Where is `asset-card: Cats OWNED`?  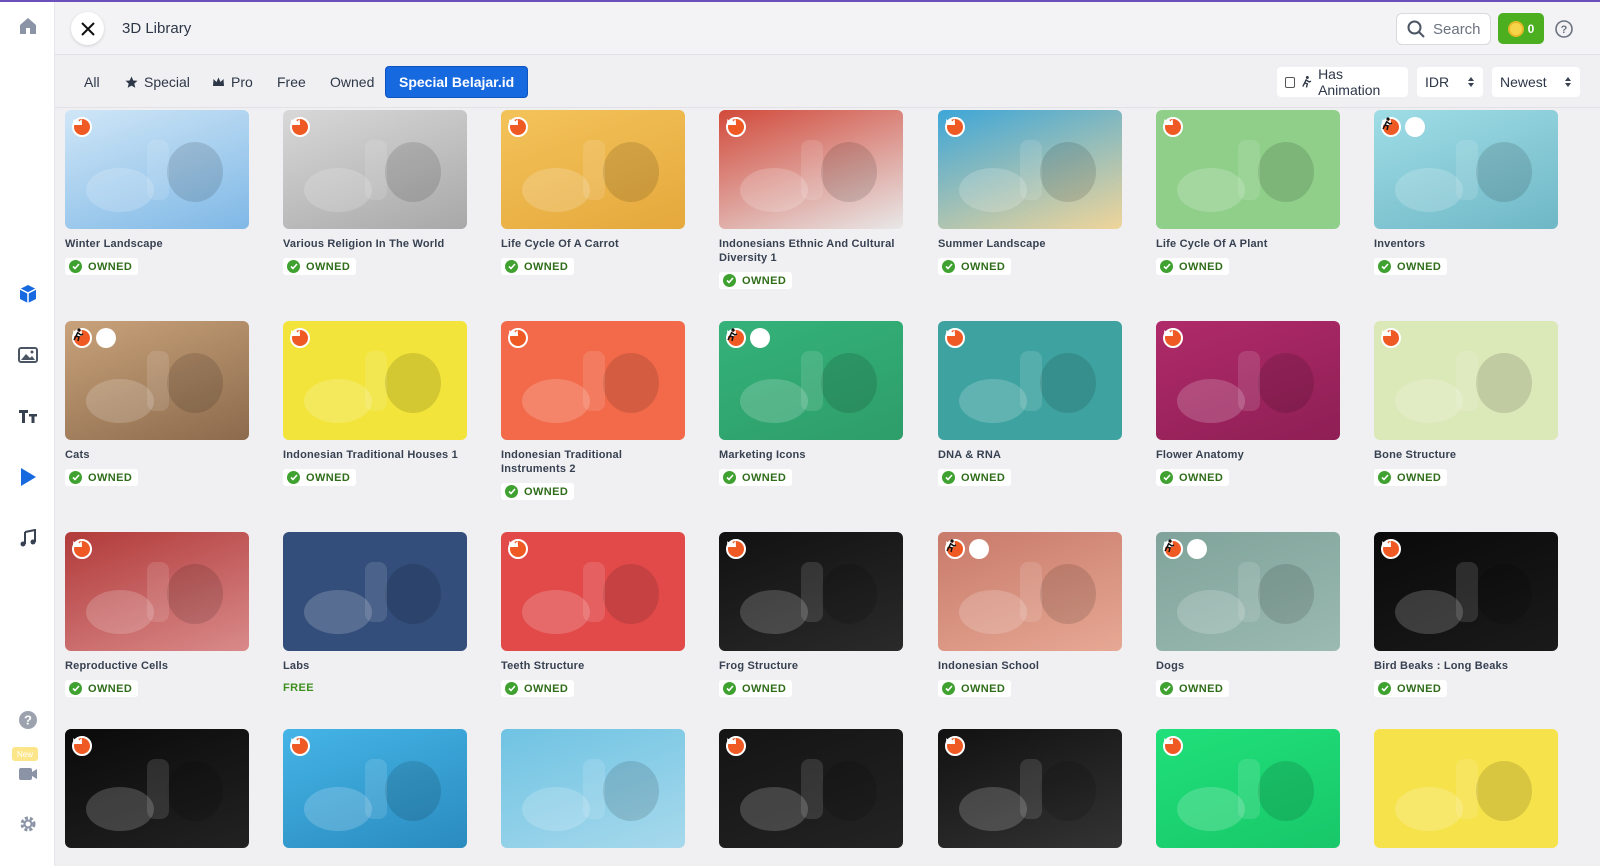 asset-card: Cats OWNED is located at coordinates (157, 403).